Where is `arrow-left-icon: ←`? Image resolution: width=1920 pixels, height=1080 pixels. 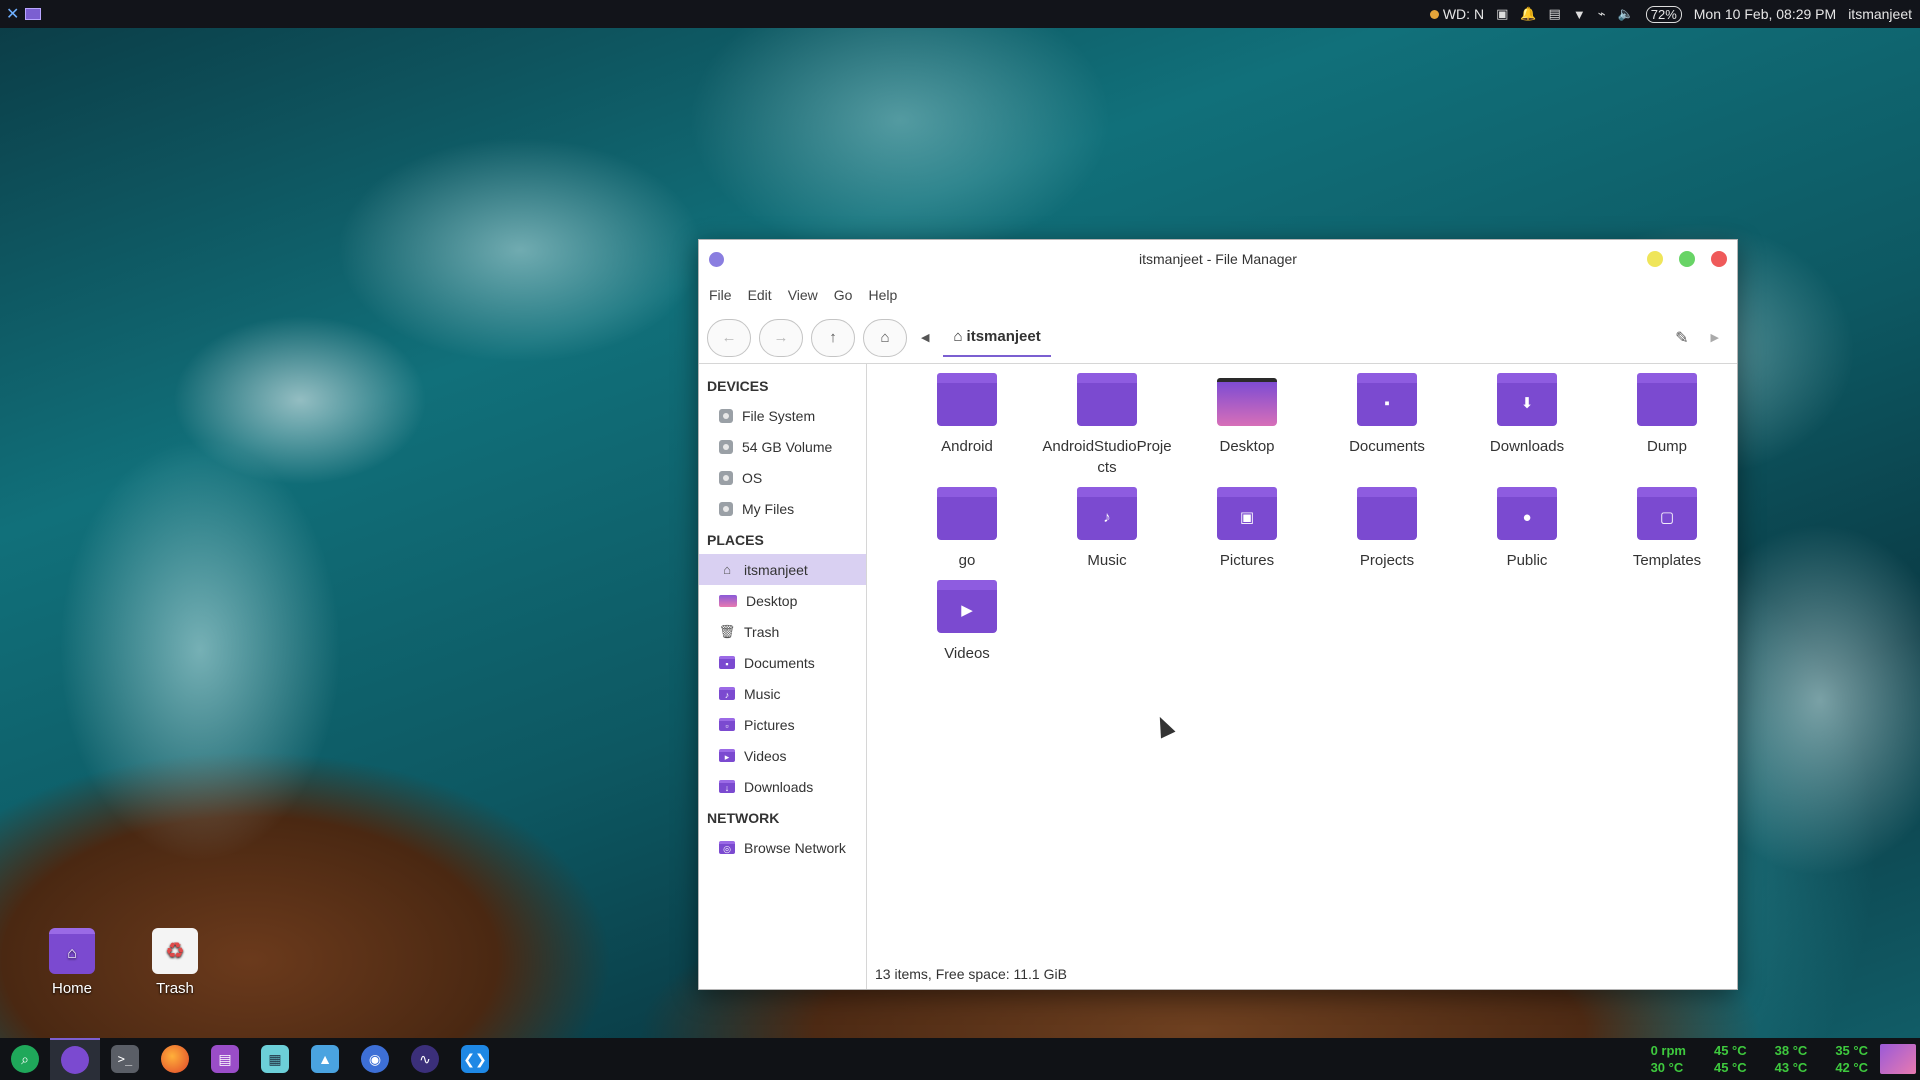
arrow-left-icon: ← is located at coordinates (729, 337).